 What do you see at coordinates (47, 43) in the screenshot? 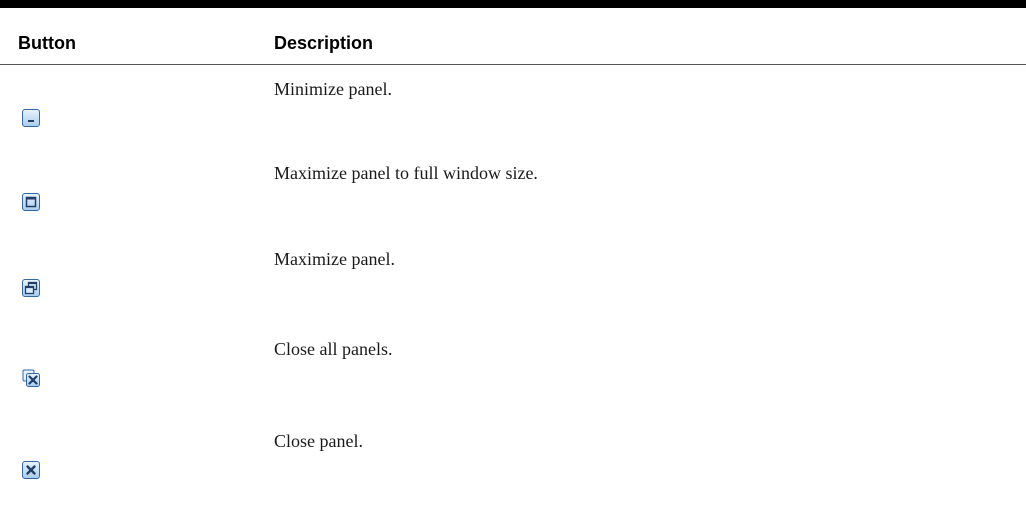
I see `column-header-button: Button` at bounding box center [47, 43].